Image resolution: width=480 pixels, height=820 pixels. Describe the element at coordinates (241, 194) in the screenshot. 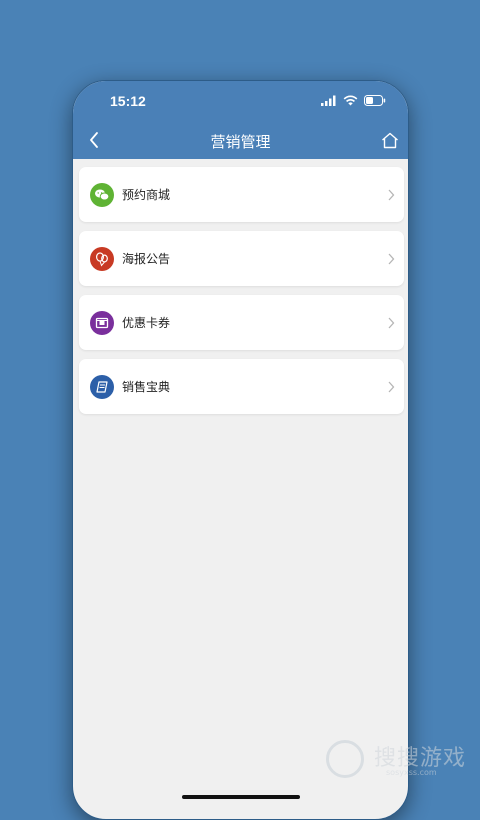

I see `menu-item-booking-mall: 预约商城` at that location.